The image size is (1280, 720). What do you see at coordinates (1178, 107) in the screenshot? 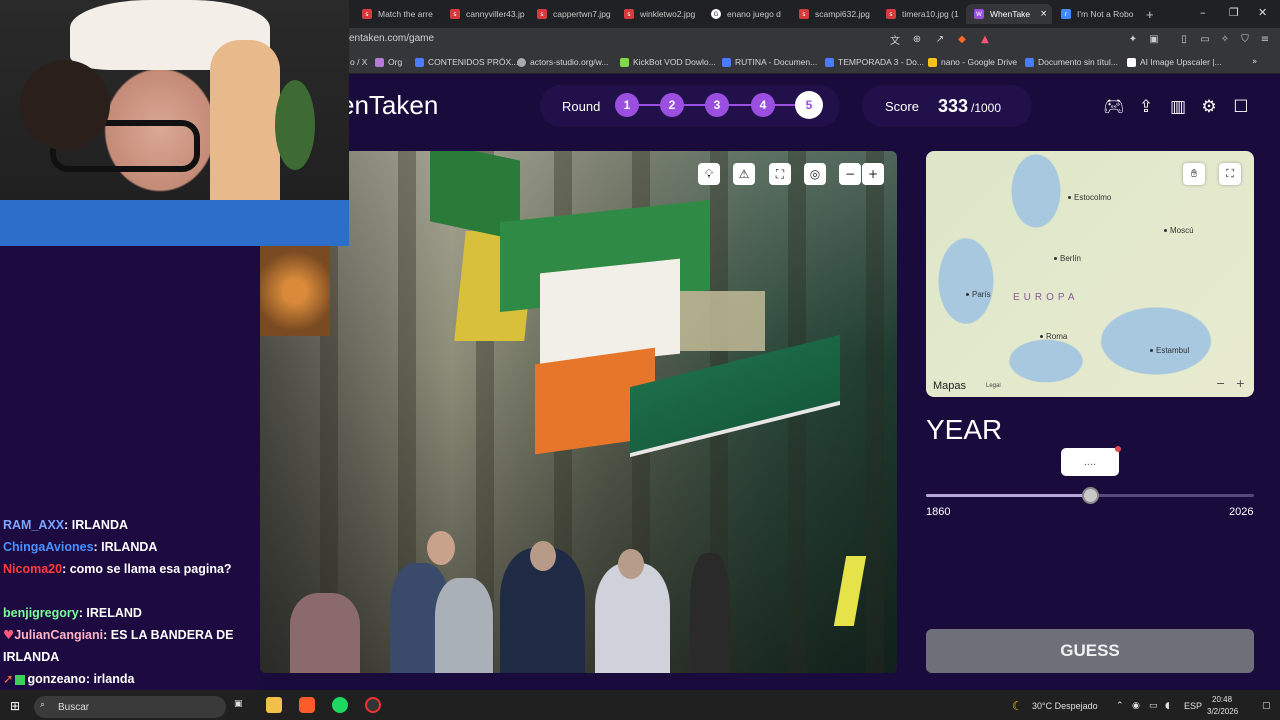
I see `stats-icon: ▥` at bounding box center [1178, 107].